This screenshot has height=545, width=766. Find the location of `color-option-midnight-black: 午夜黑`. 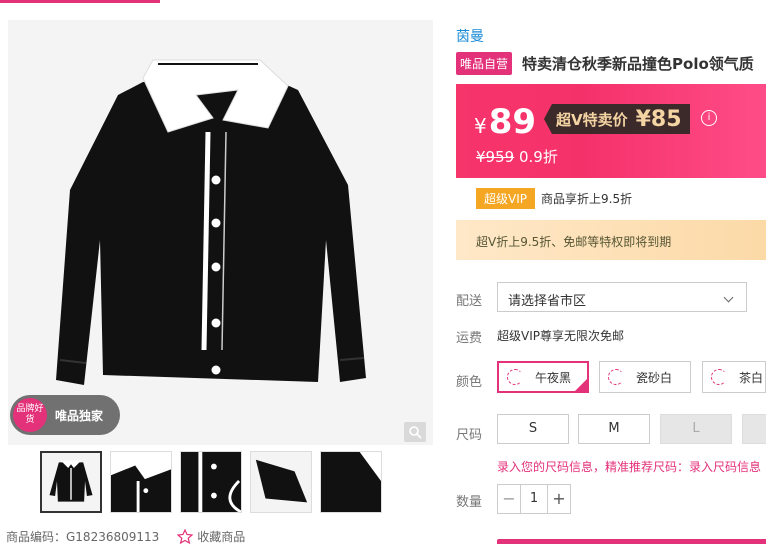

color-option-midnight-black: 午夜黑 is located at coordinates (543, 377).